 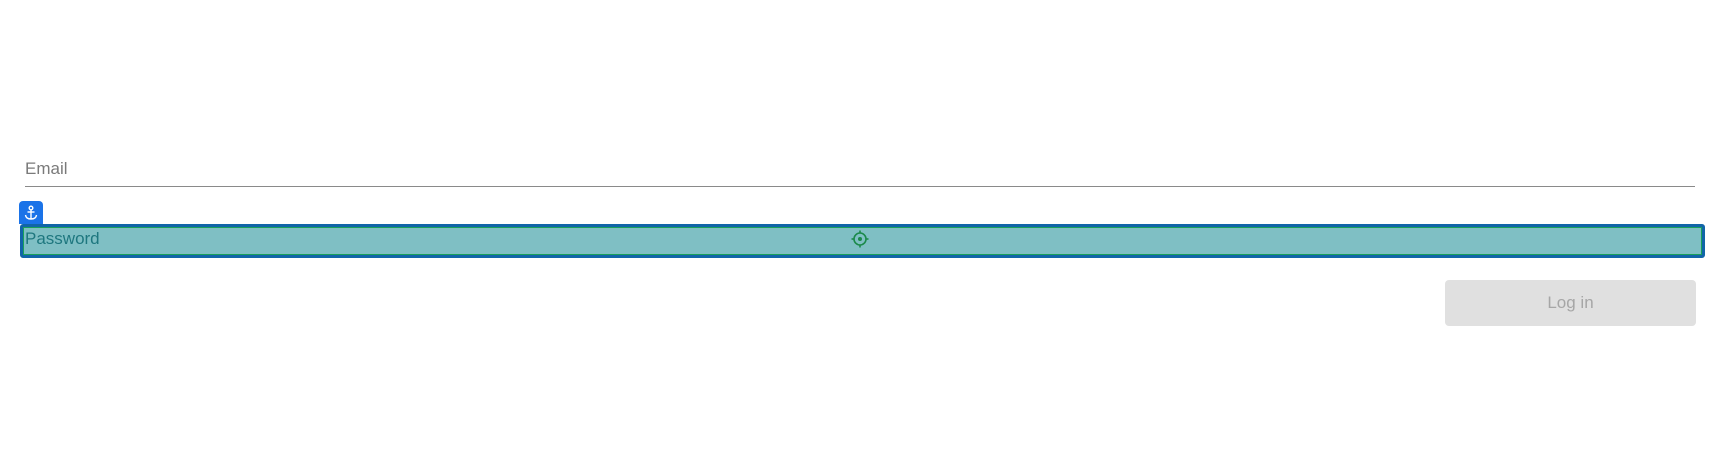 I want to click on login-button: Log in, so click(x=1570, y=303).